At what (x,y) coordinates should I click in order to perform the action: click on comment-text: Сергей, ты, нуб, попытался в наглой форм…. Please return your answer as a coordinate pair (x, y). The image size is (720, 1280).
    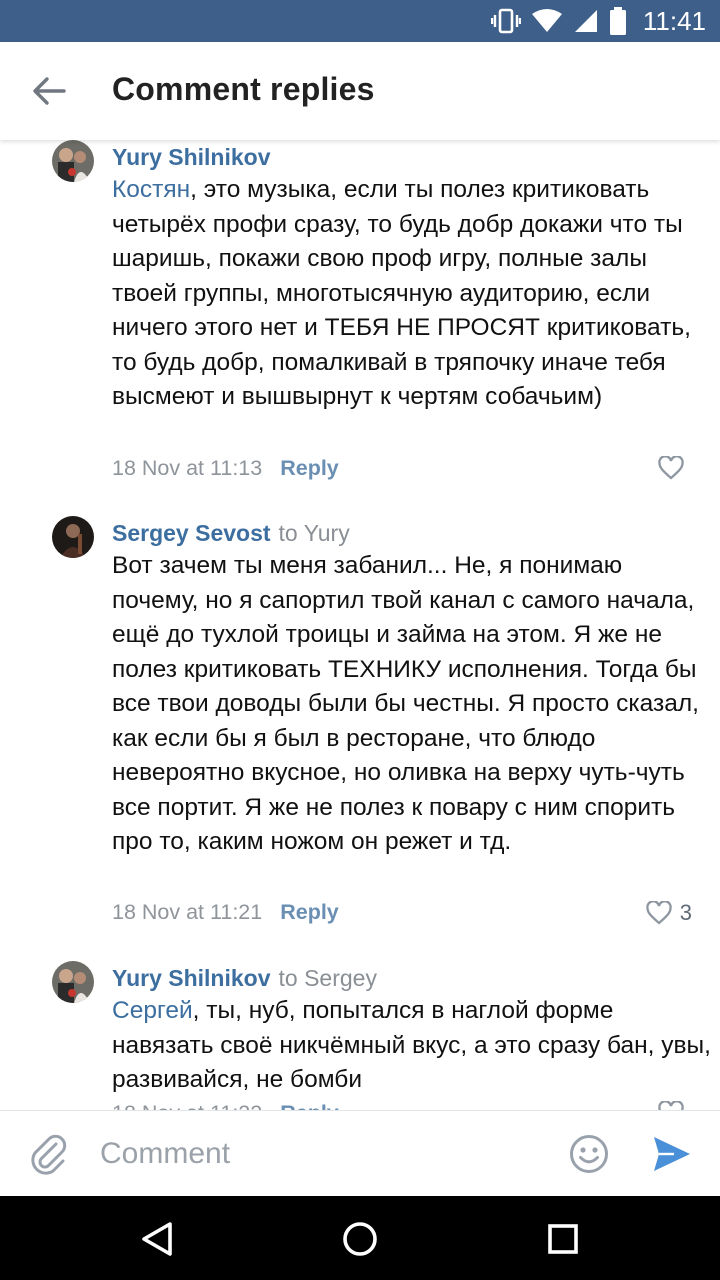
    Looking at the image, I should click on (412, 1046).